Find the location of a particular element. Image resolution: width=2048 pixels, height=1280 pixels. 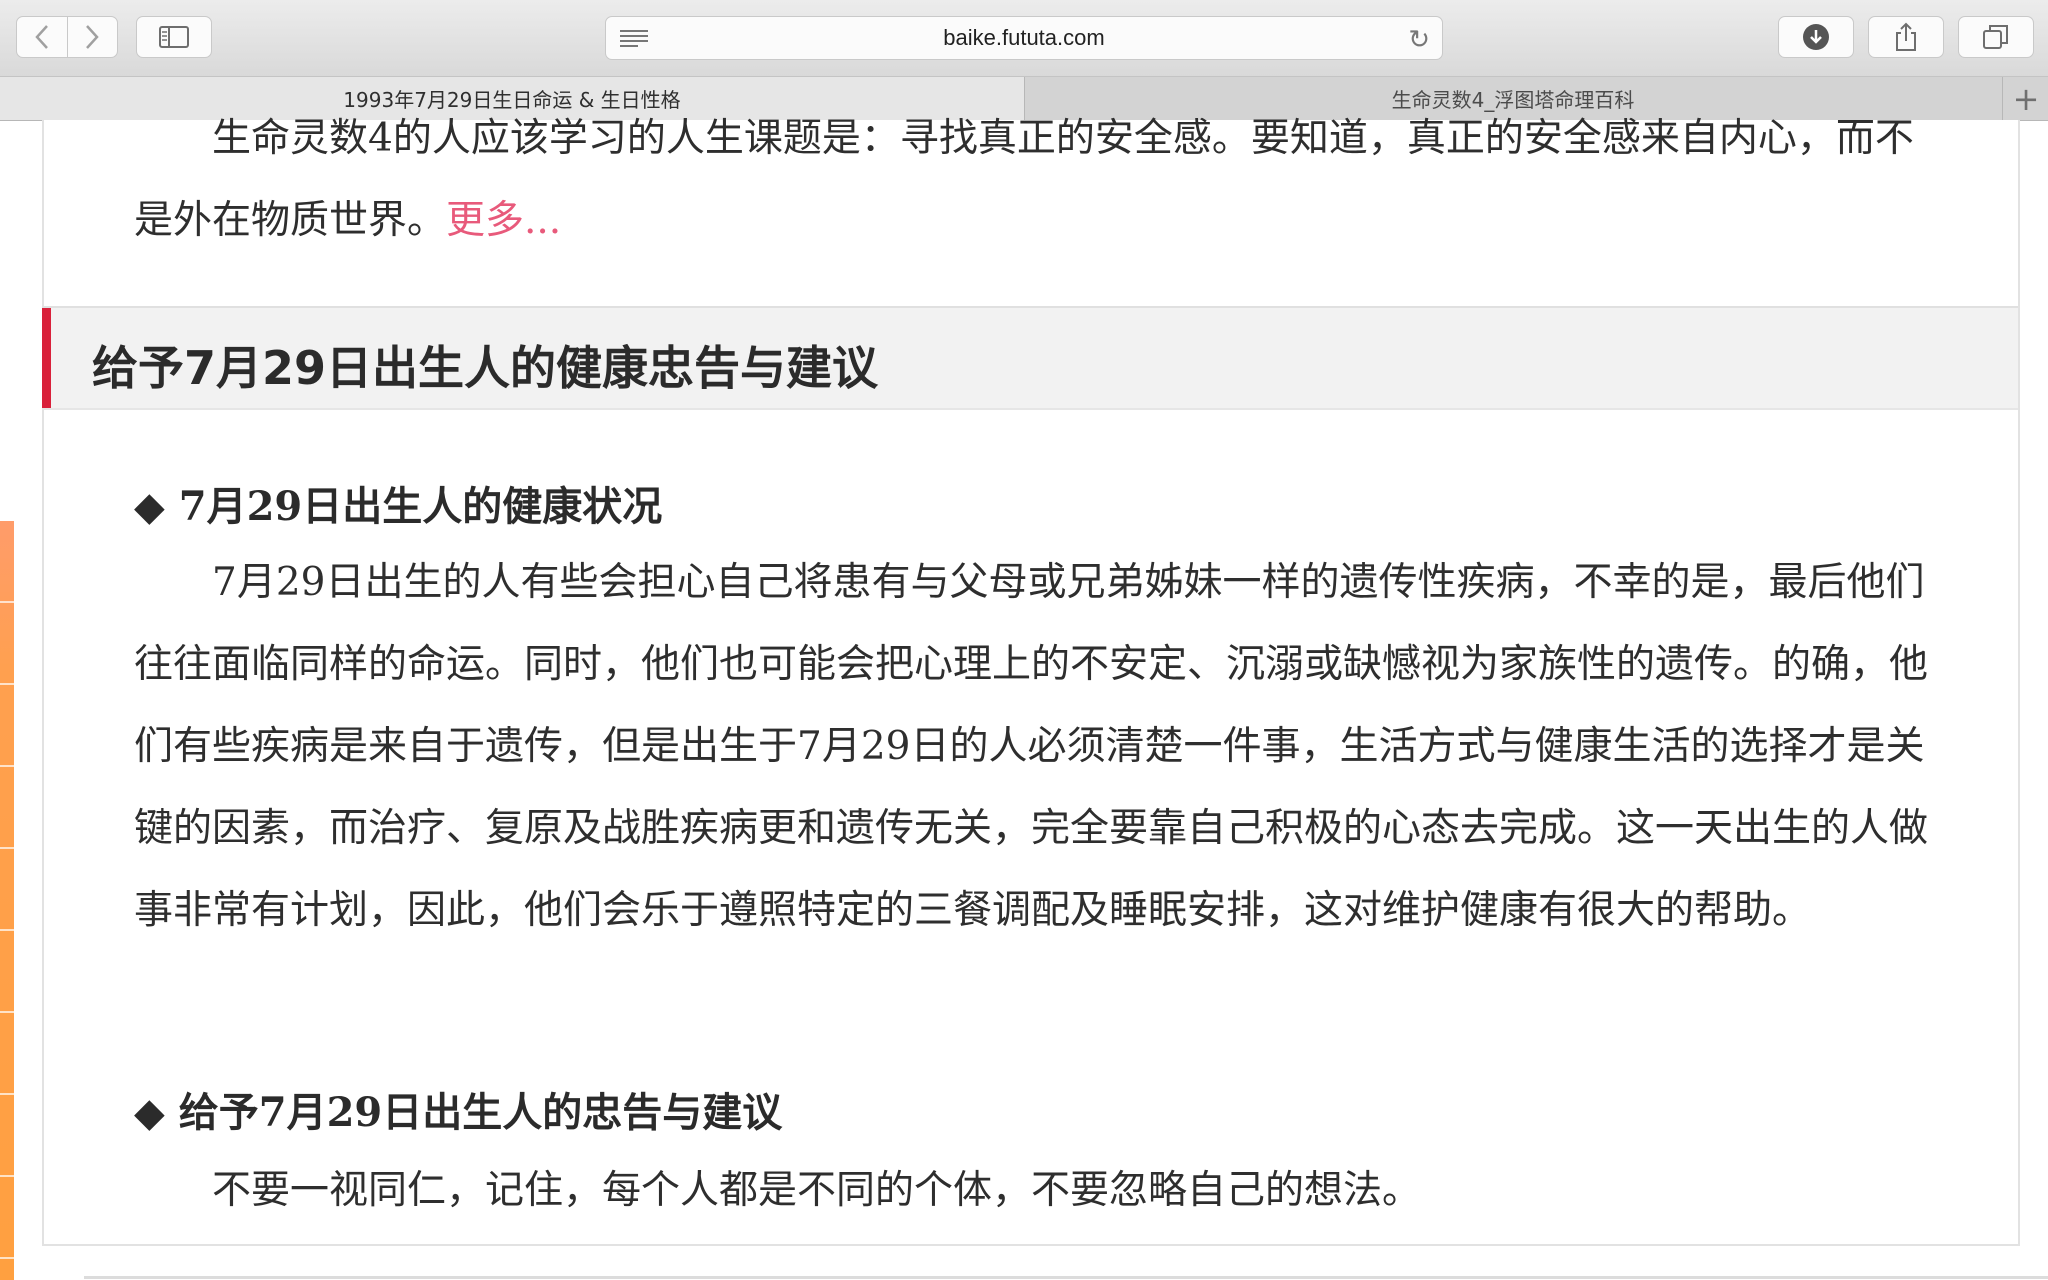

downloads-button is located at coordinates (1816, 37).